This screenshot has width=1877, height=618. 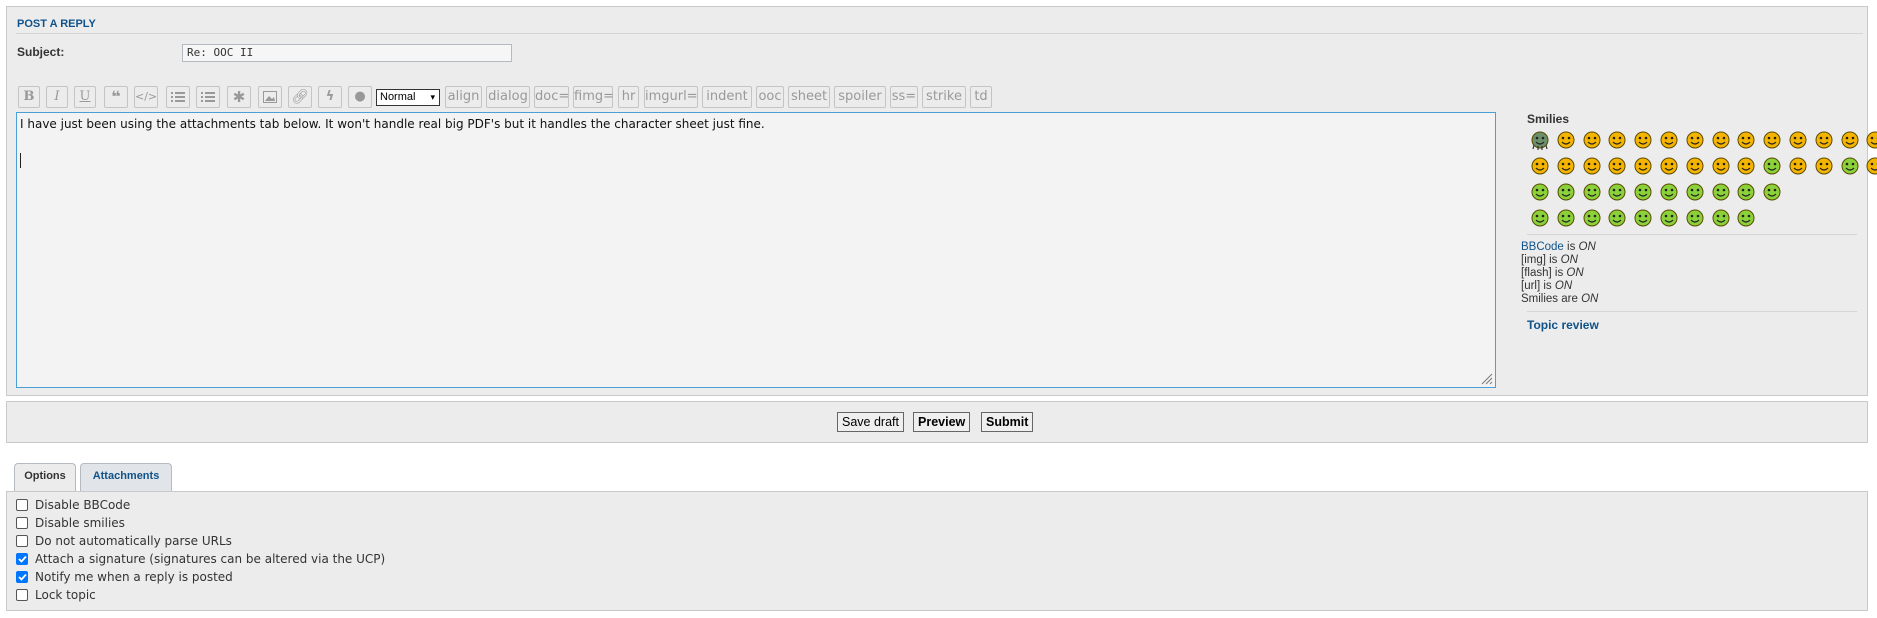 What do you see at coordinates (1487, 379) in the screenshot?
I see `resize-grip-icon` at bounding box center [1487, 379].